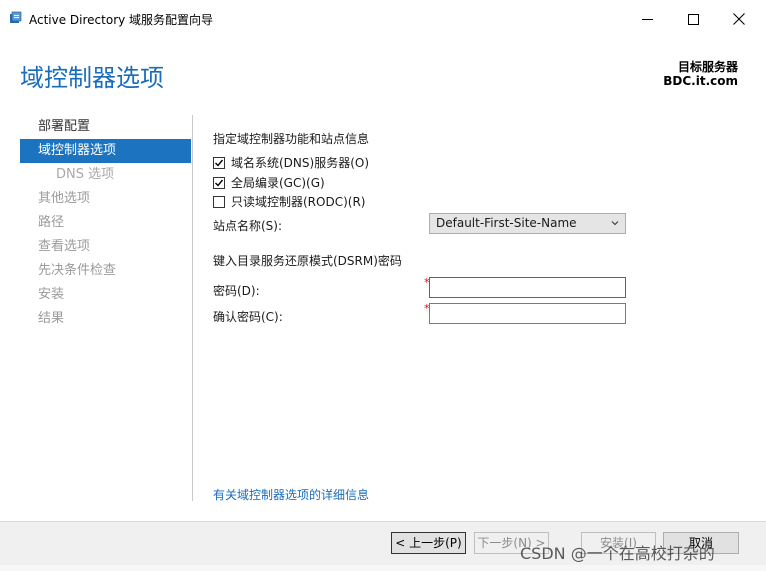 The width and height of the screenshot is (766, 571). I want to click on dns-server-checkbox, so click(219, 162).